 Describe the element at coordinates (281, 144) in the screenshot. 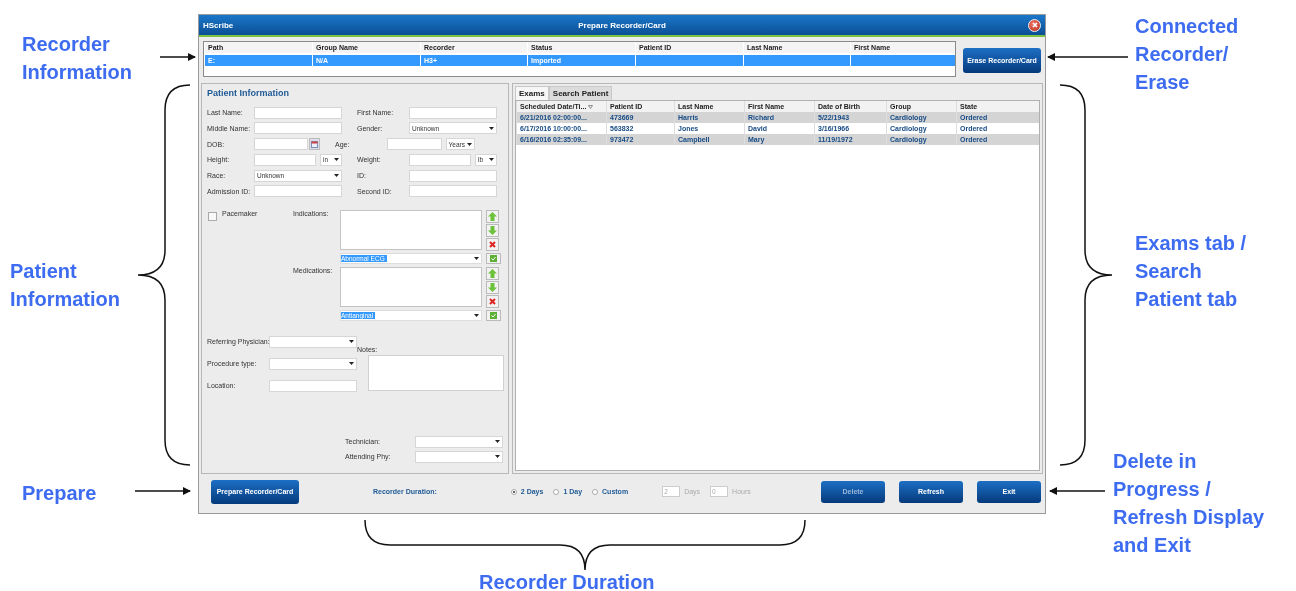

I see `date-field` at that location.